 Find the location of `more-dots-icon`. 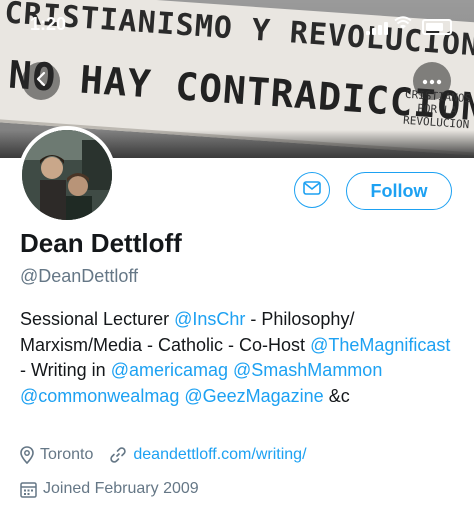

more-dots-icon is located at coordinates (432, 81).